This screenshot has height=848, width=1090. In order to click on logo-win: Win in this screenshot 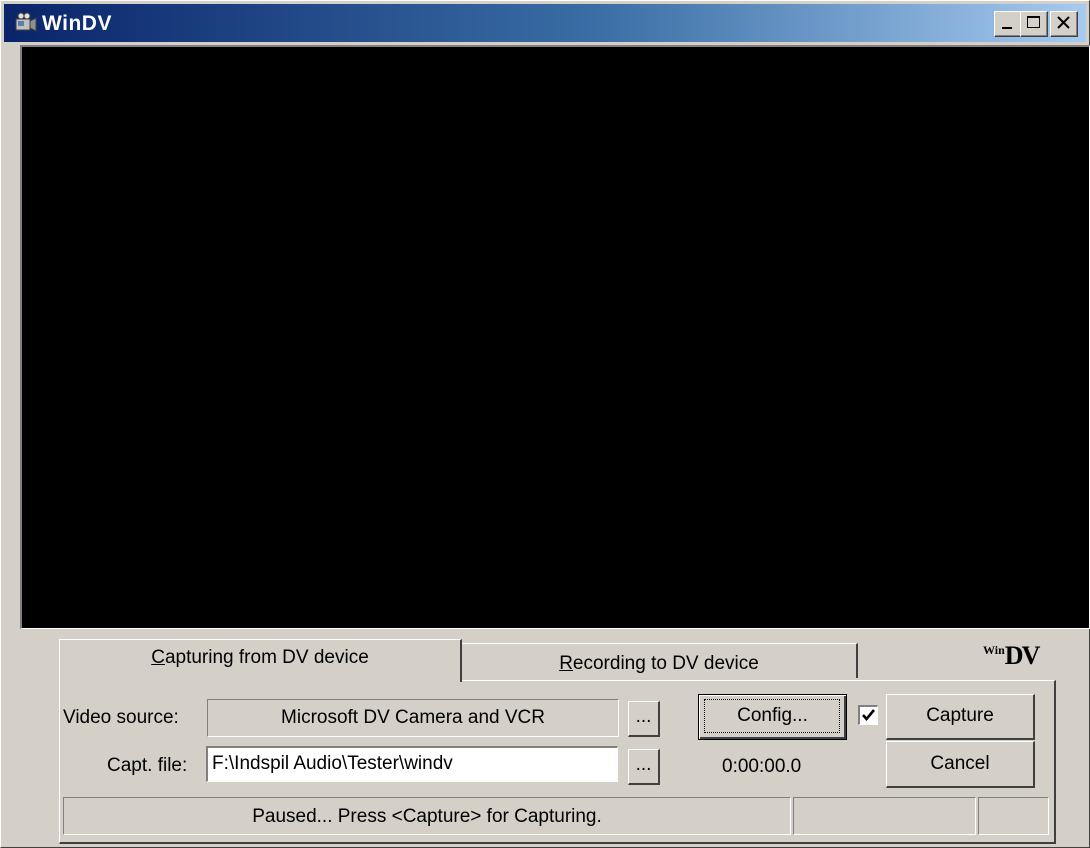, I will do `click(994, 650)`.